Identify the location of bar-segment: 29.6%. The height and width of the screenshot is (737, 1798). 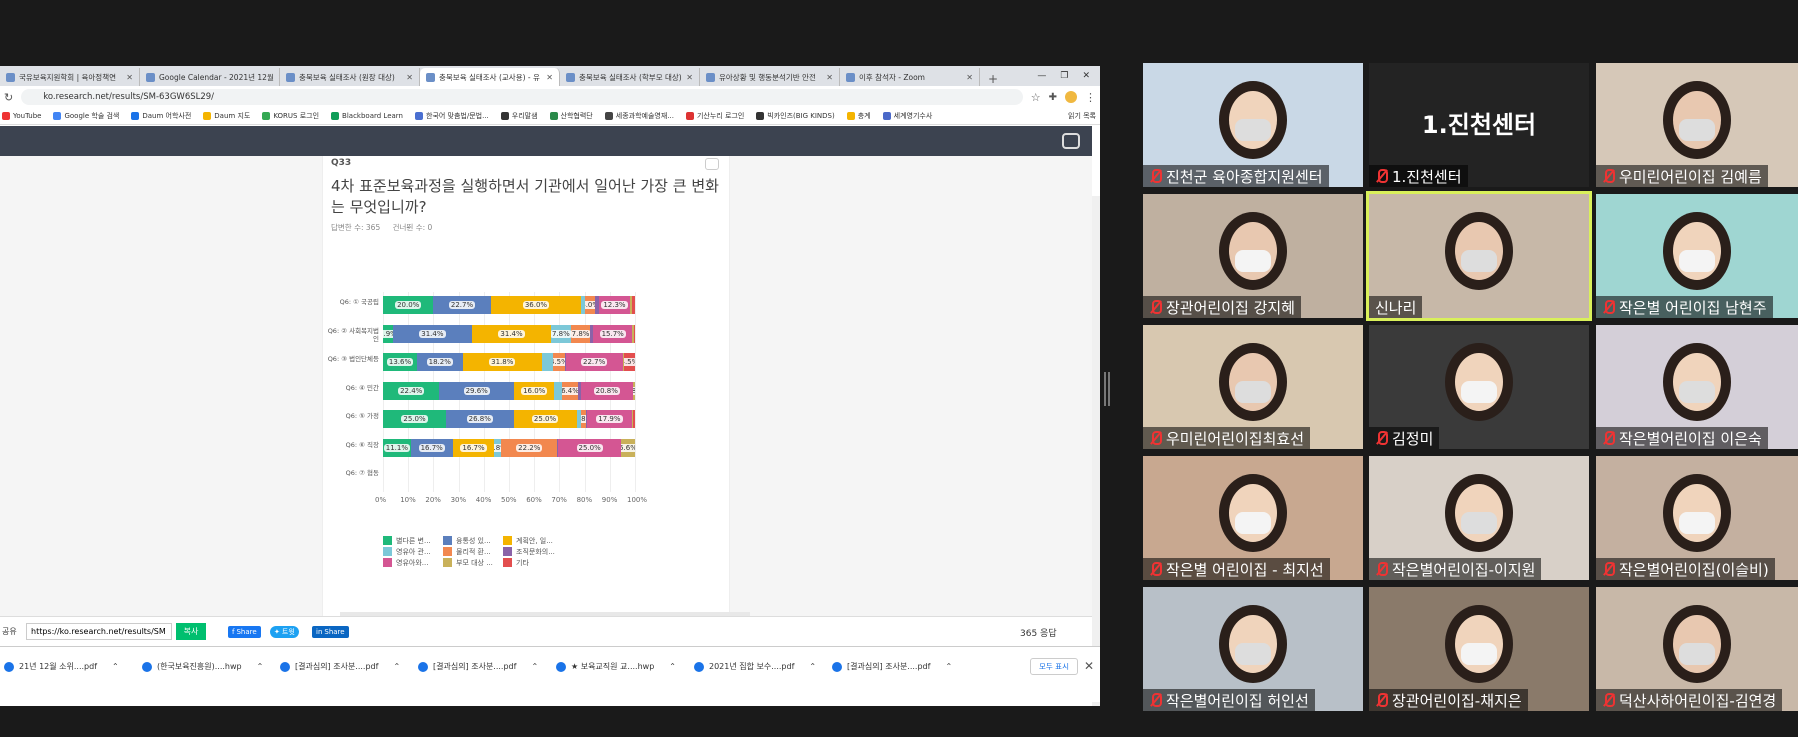
(477, 390).